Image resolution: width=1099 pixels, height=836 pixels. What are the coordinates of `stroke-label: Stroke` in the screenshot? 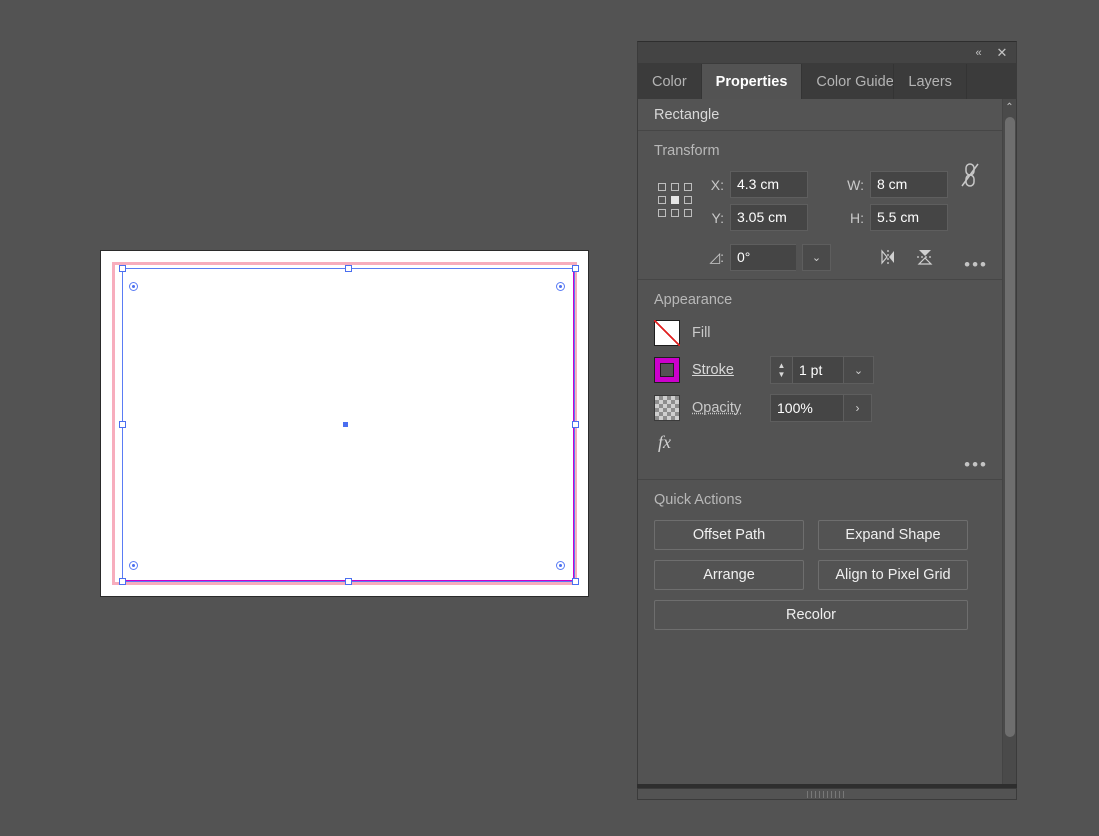 It's located at (725, 370).